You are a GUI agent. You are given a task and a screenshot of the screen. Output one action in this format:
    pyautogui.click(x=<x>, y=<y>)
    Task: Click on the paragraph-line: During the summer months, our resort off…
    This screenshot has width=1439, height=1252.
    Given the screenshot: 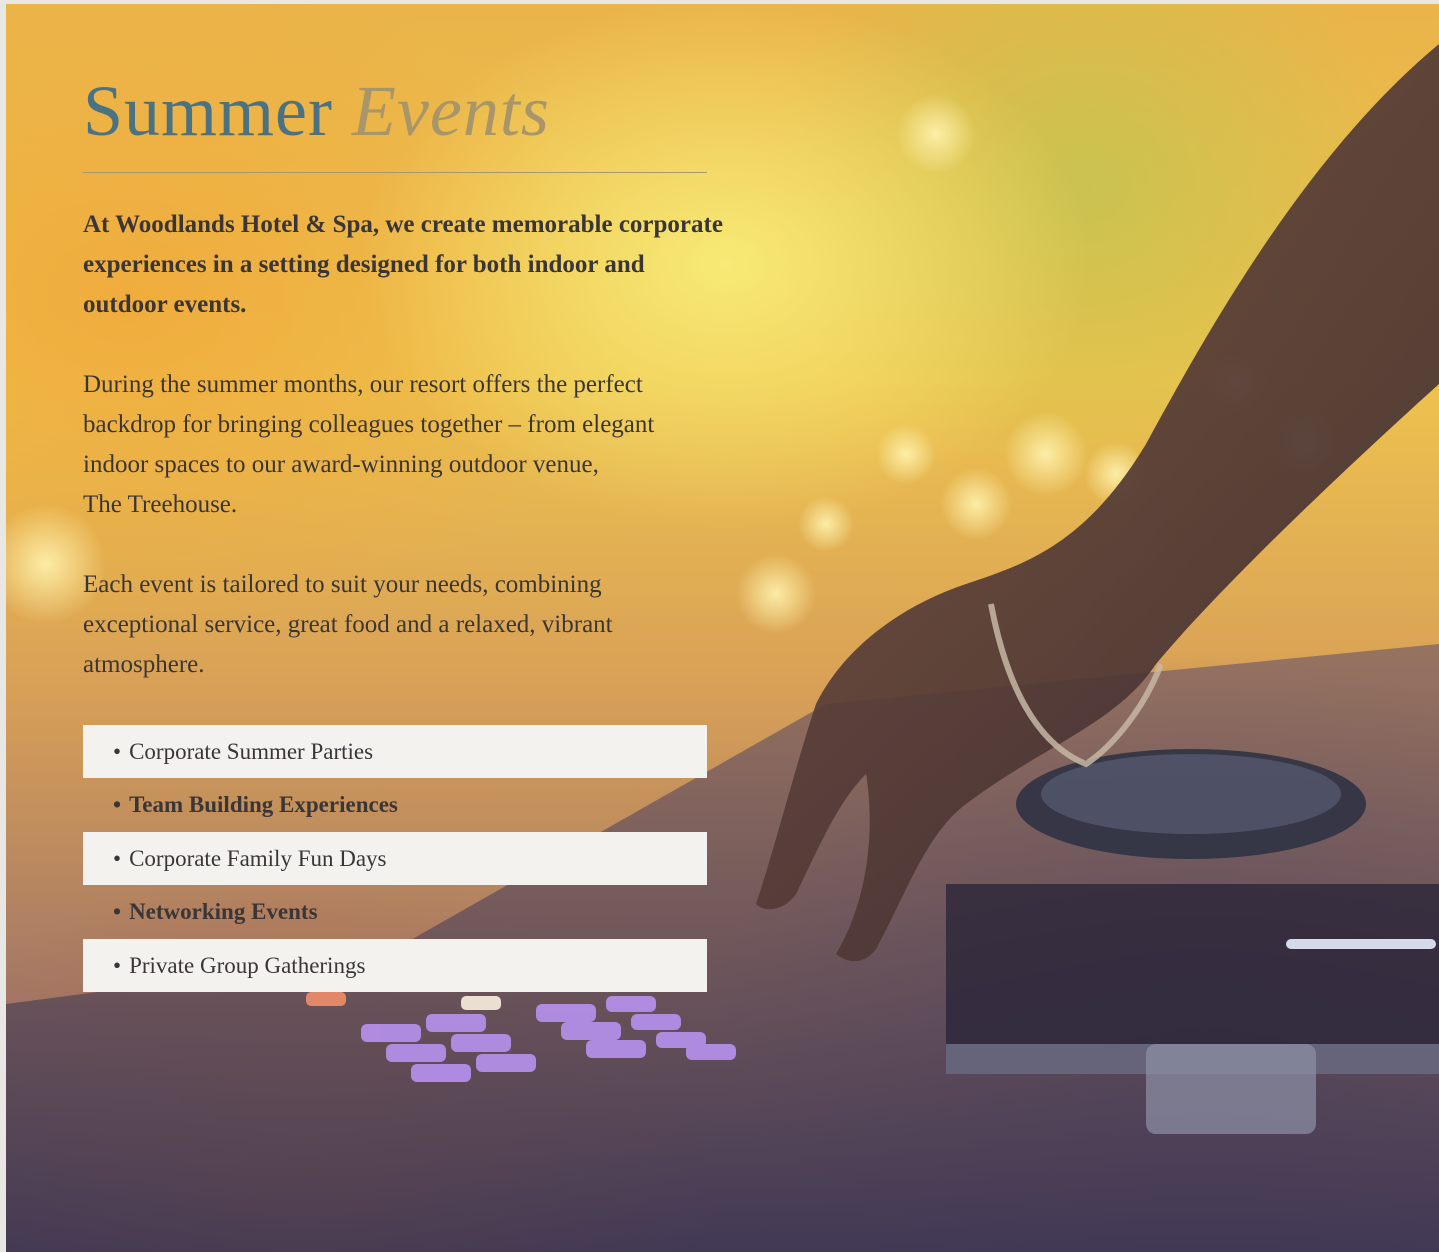 What is the action you would take?
    pyautogui.click(x=363, y=384)
    